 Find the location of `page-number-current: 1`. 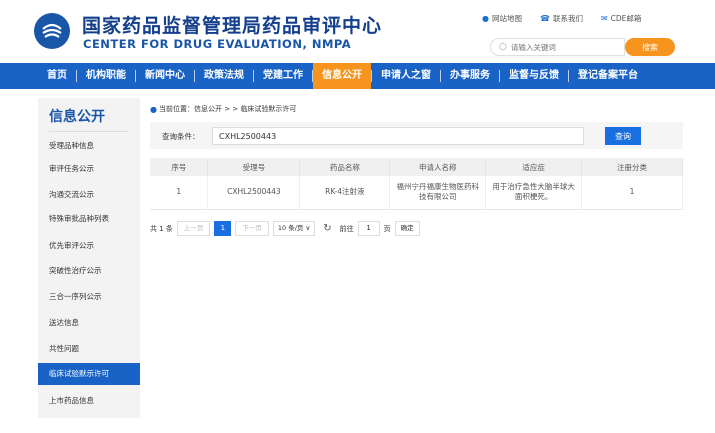

page-number-current: 1 is located at coordinates (223, 228).